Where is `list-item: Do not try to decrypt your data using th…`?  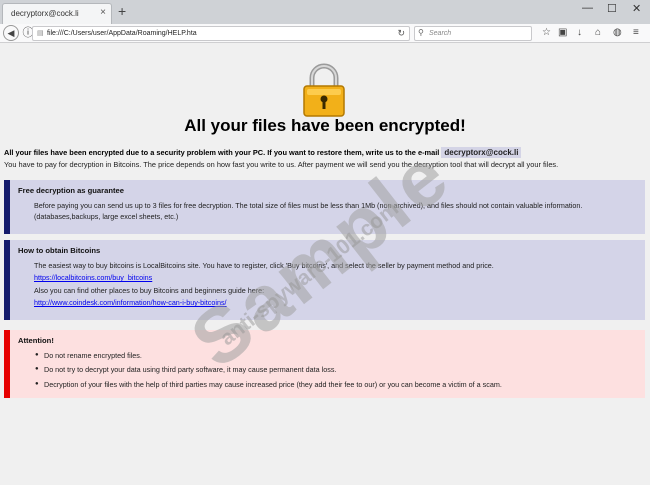
list-item: Do not try to decrypt your data using th… is located at coordinates (340, 370).